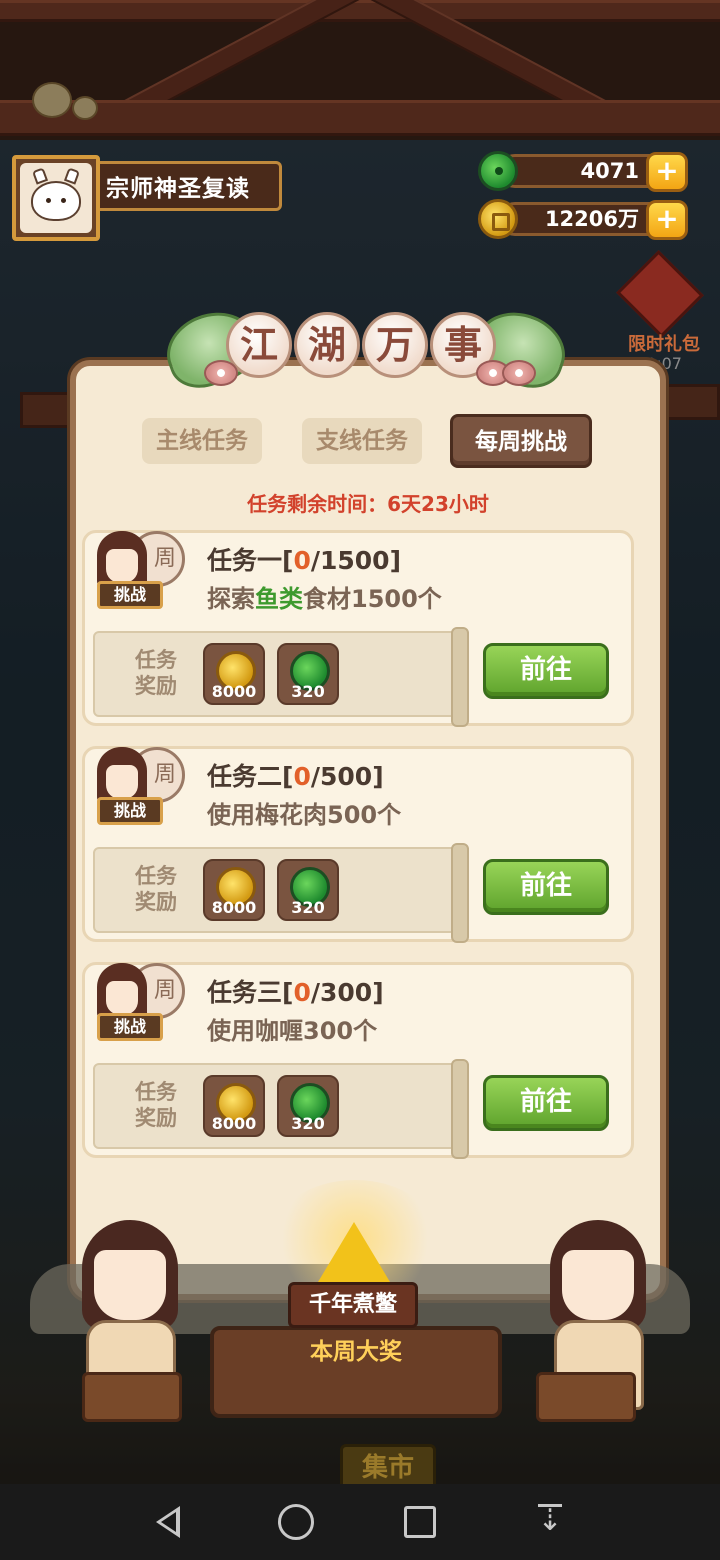 This screenshot has height=1560, width=720. I want to click on task-description: 探索鱼类食材1500个, so click(324, 599).